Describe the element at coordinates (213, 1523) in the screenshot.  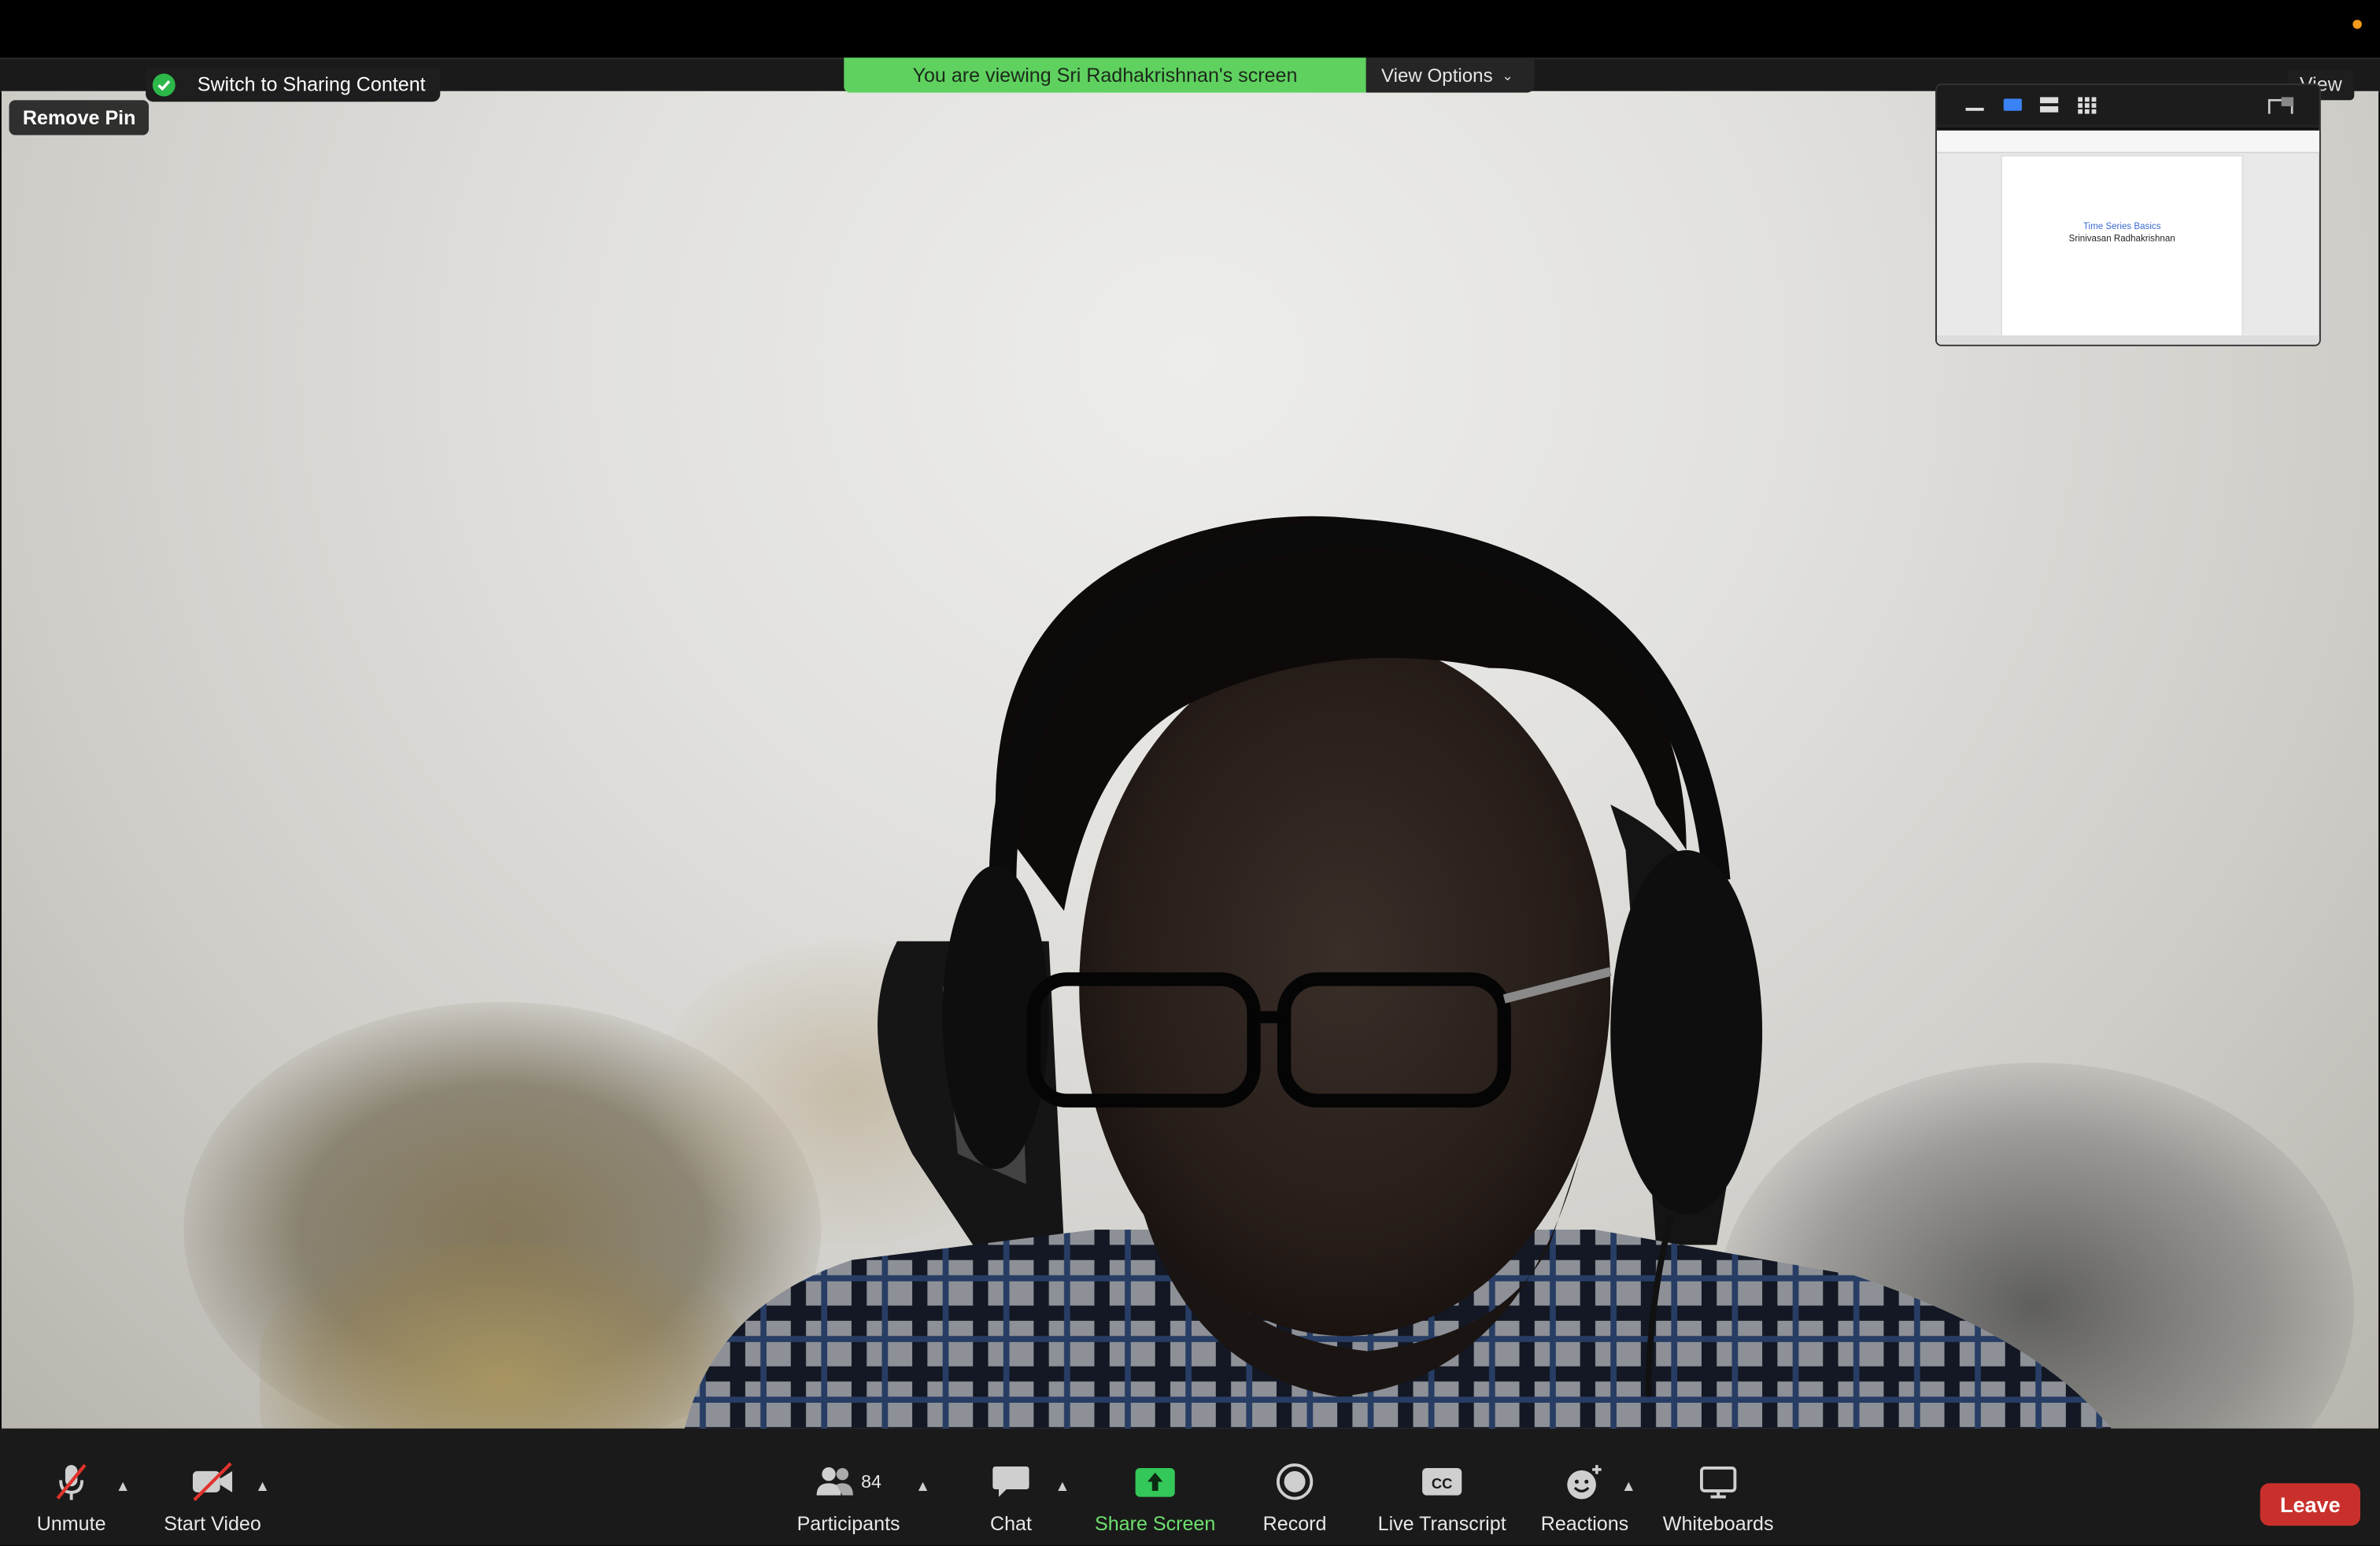
I see `start-video-label: Start Video` at that location.